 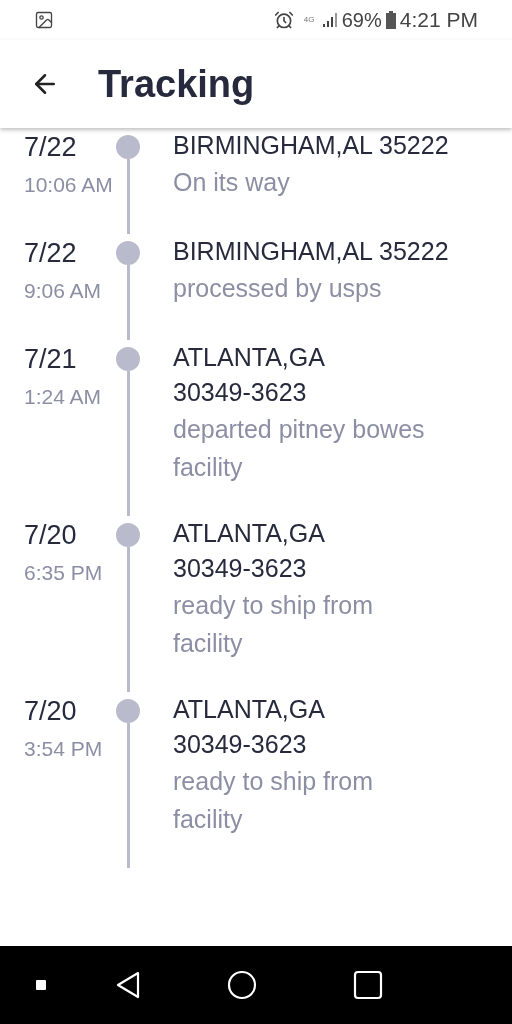 What do you see at coordinates (242, 985) in the screenshot?
I see `home-button` at bounding box center [242, 985].